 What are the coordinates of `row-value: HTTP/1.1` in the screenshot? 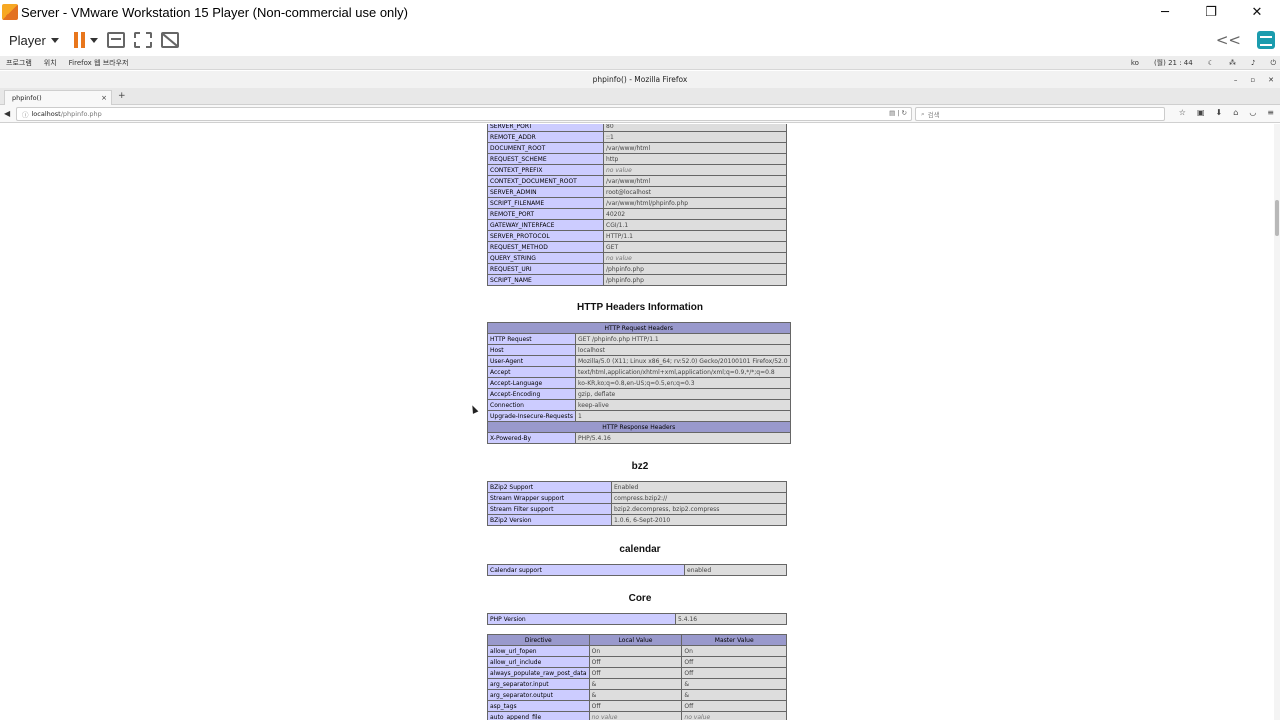 It's located at (695, 236).